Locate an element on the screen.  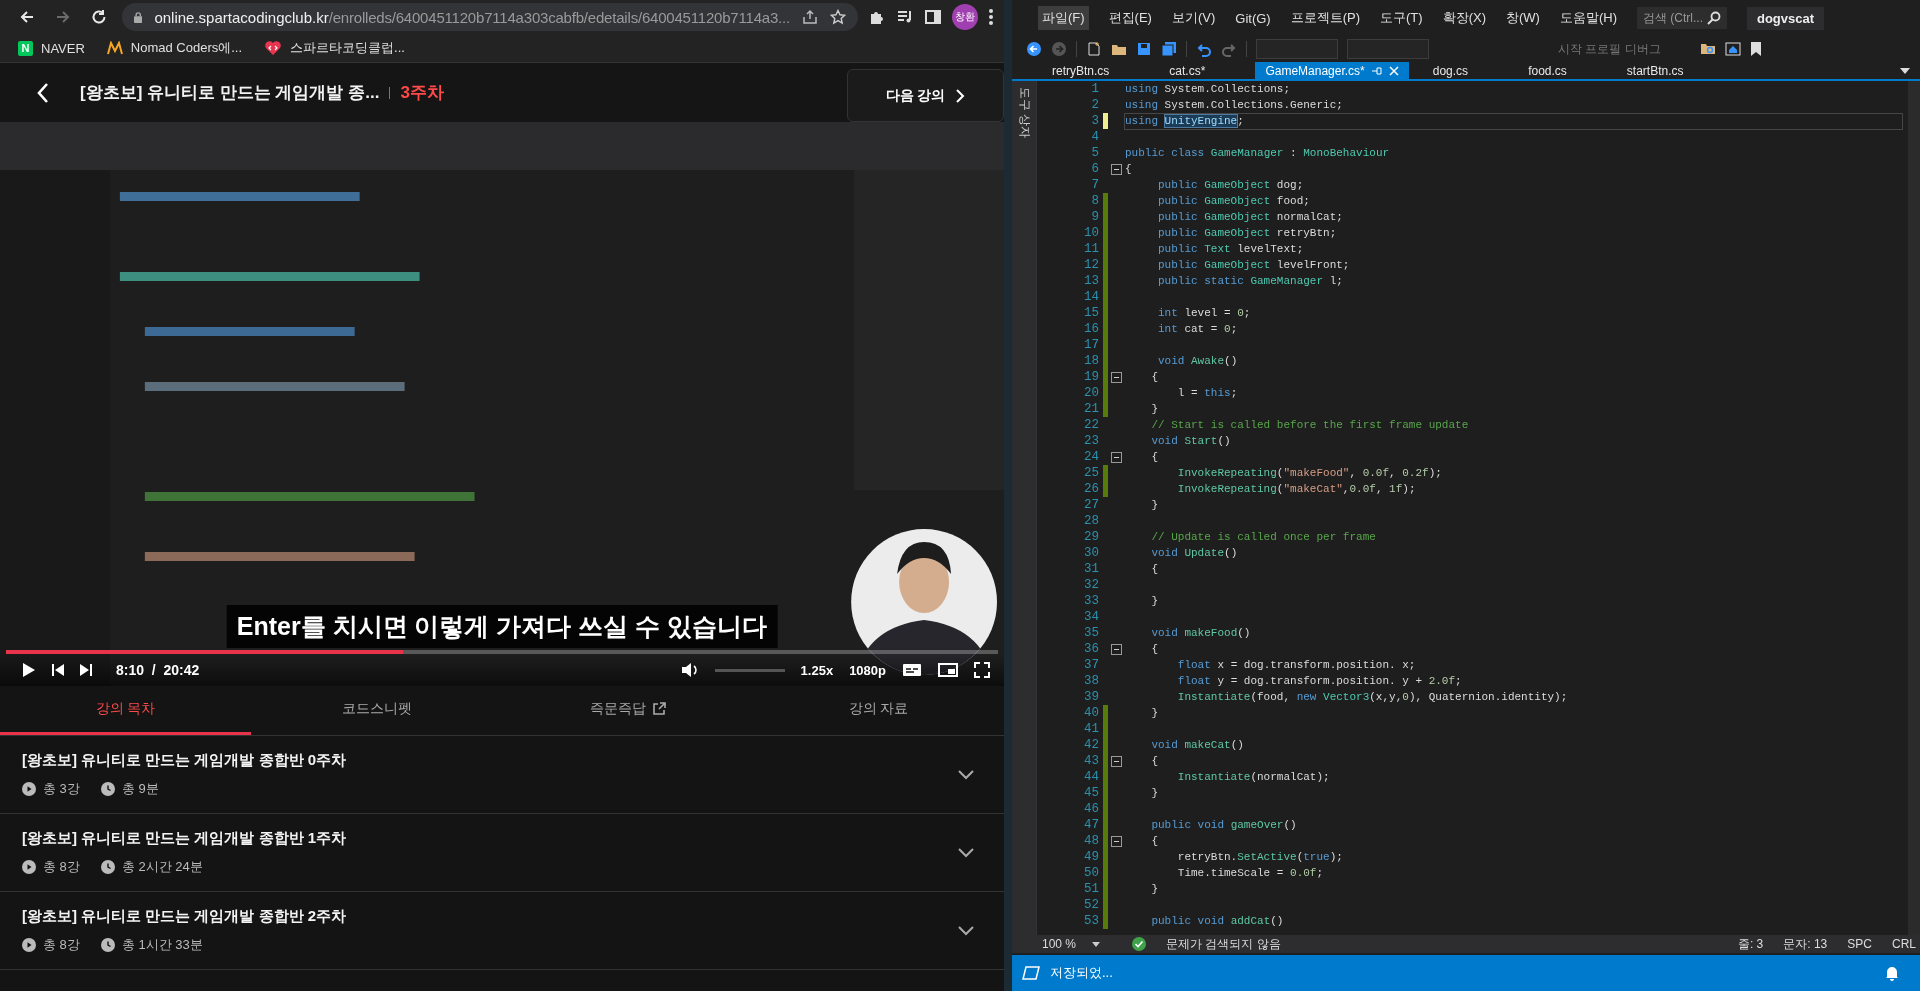
line-number: 5 is located at coordinates (1094, 153).